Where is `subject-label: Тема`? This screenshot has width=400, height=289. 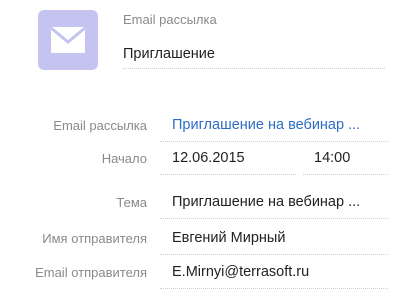 subject-label: Тема is located at coordinates (131, 202).